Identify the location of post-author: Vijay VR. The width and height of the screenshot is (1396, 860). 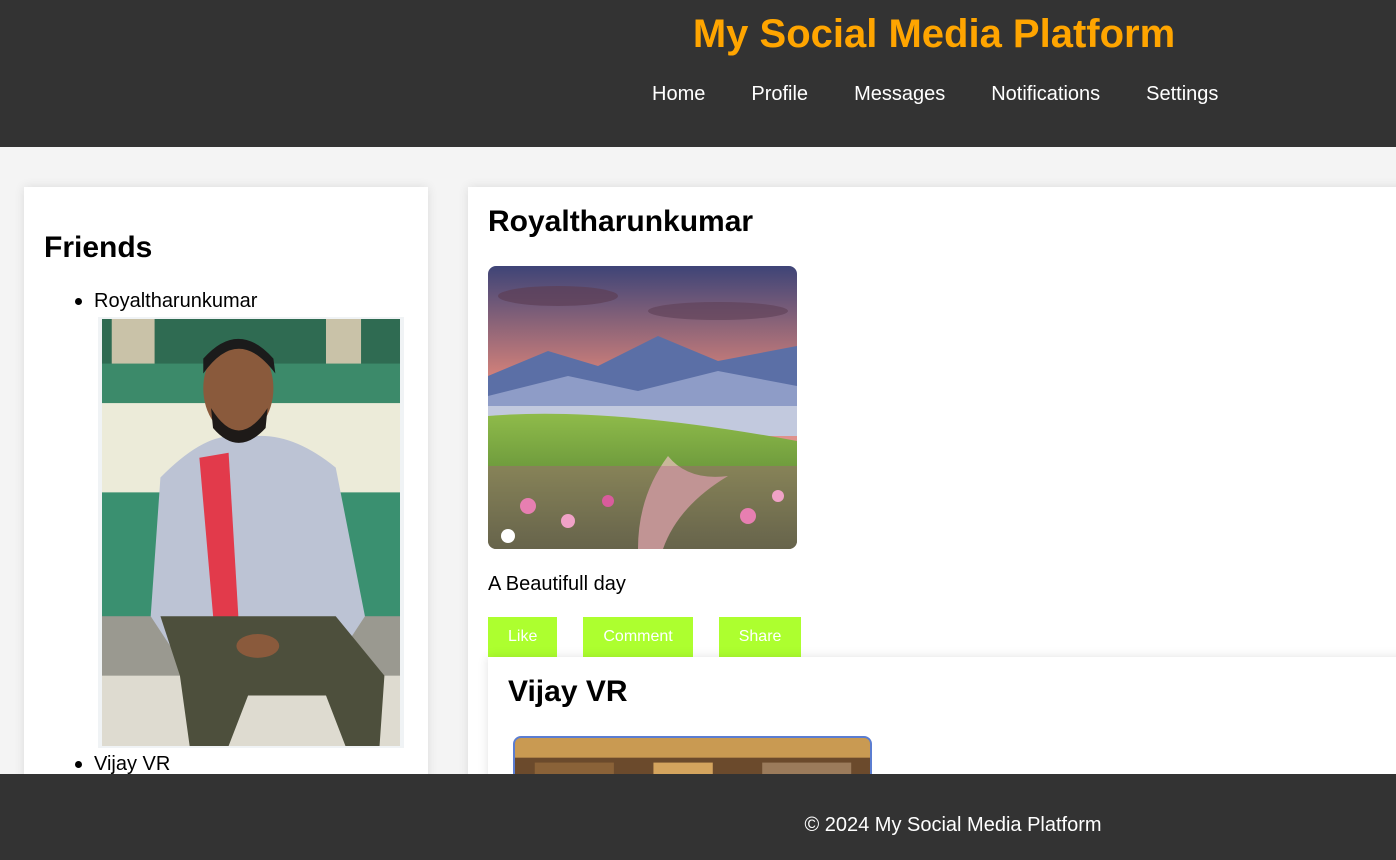
(568, 692).